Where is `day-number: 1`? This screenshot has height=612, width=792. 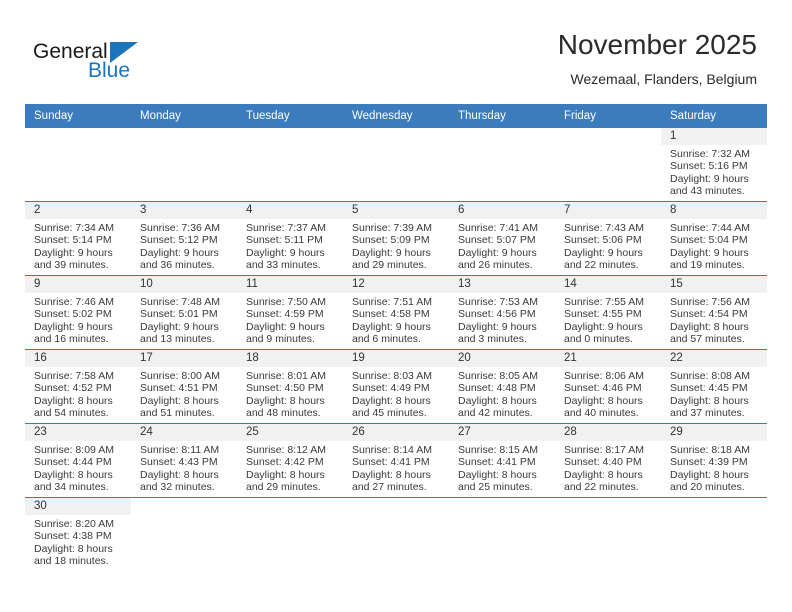 day-number: 1 is located at coordinates (714, 136).